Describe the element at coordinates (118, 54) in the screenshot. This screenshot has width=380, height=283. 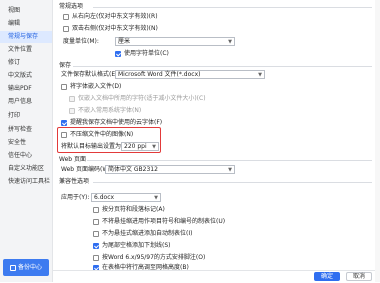
I see `char-unit-checkbox` at that location.